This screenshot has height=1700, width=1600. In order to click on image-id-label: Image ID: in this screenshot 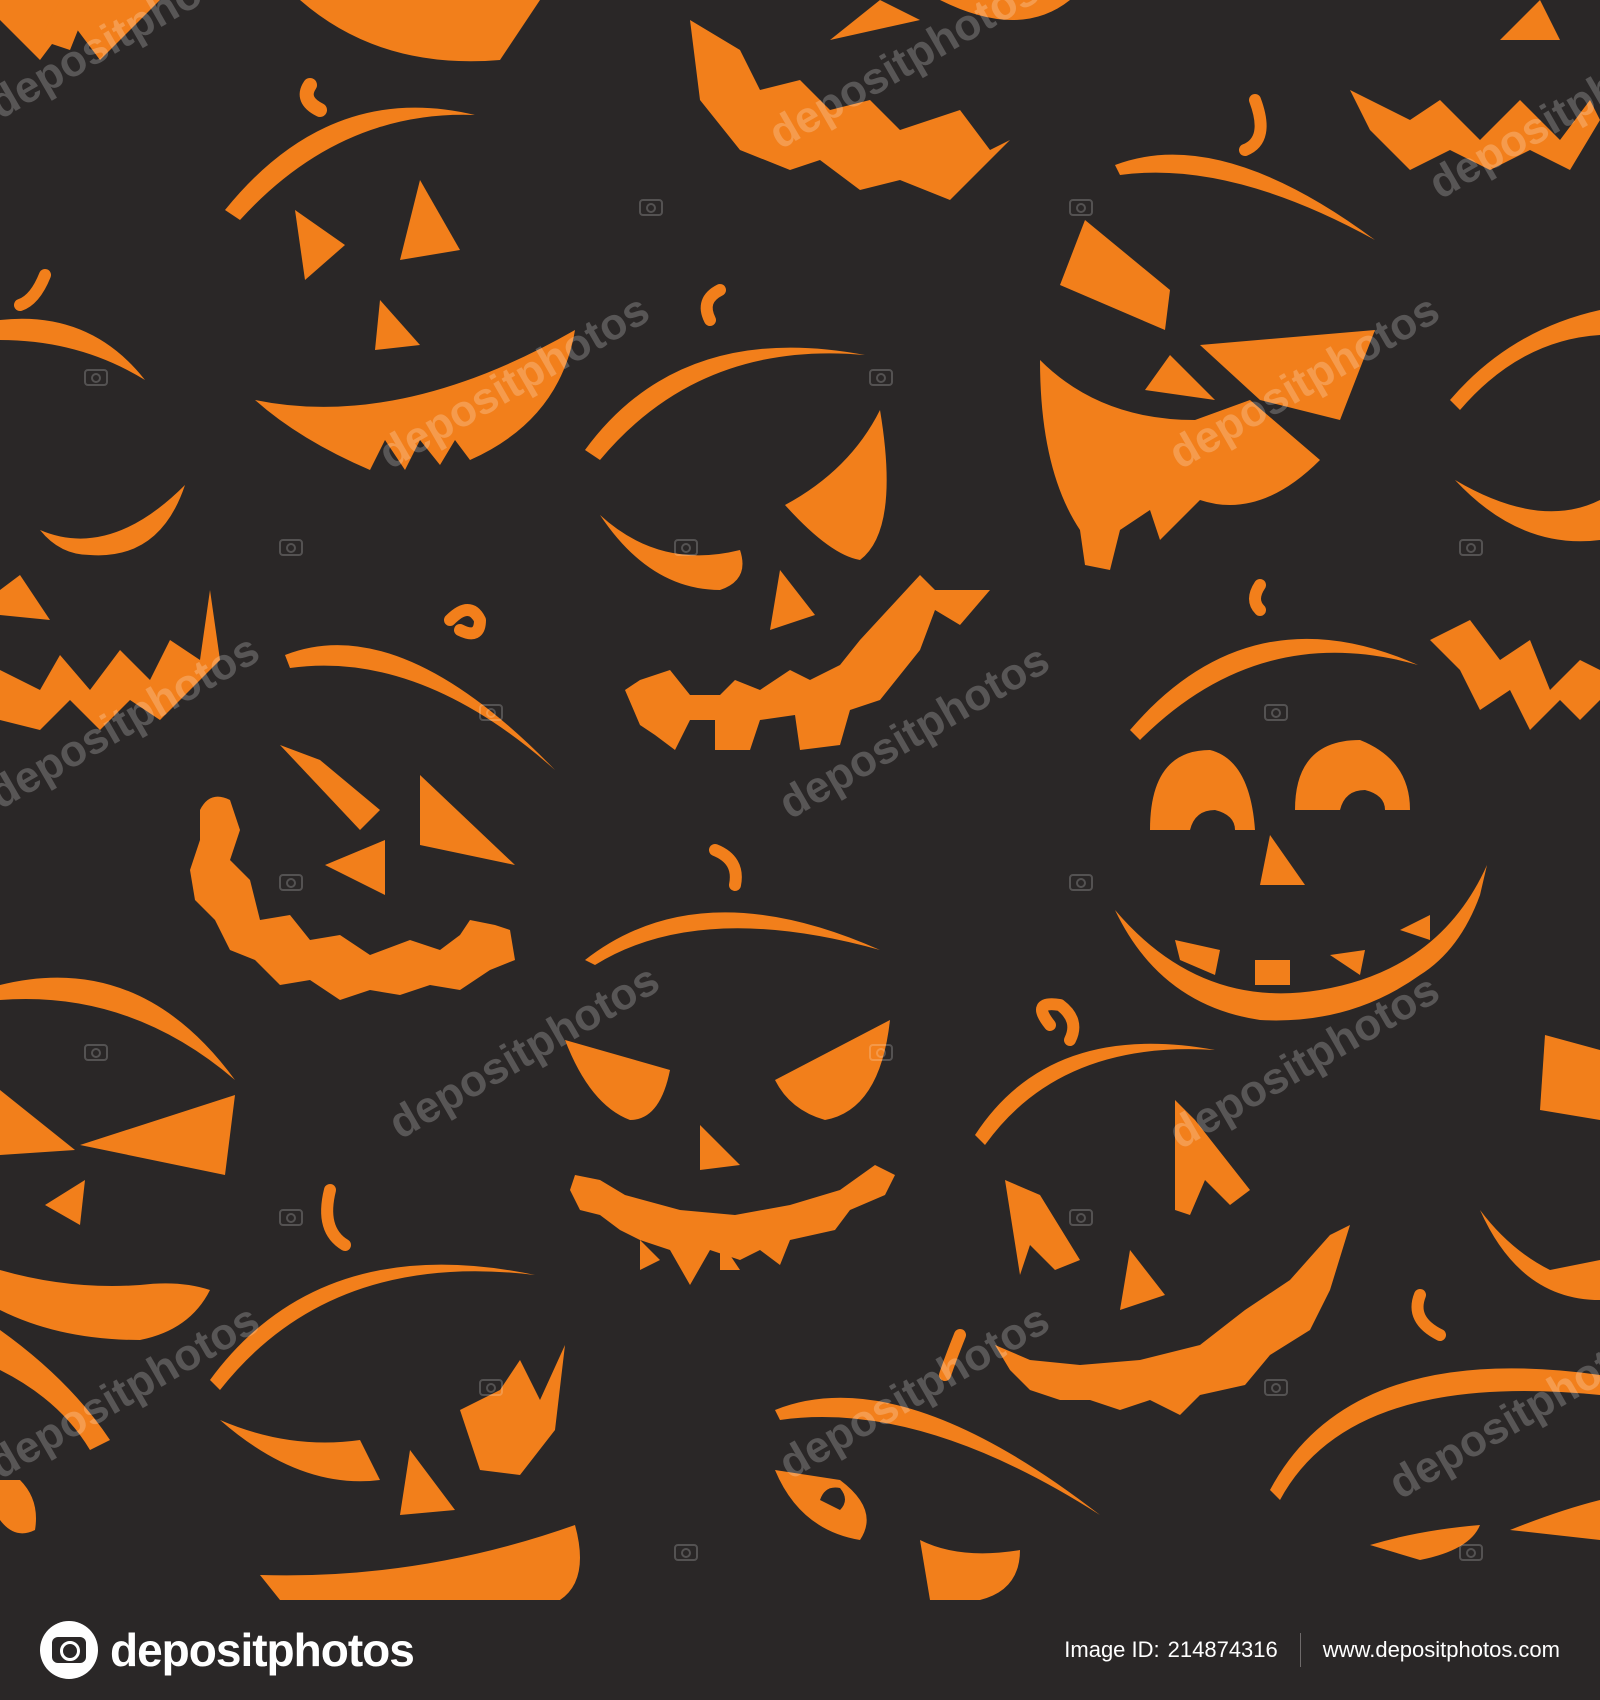, I will do `click(1112, 1649)`.